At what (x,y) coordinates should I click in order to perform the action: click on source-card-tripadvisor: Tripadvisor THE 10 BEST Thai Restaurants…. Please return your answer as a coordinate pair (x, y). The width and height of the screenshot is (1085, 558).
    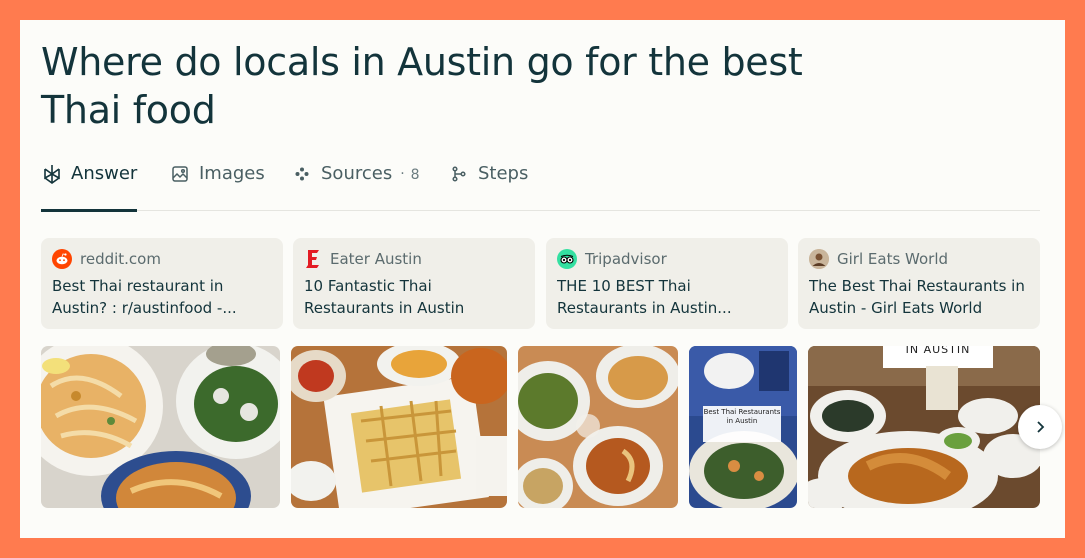
    Looking at the image, I should click on (667, 283).